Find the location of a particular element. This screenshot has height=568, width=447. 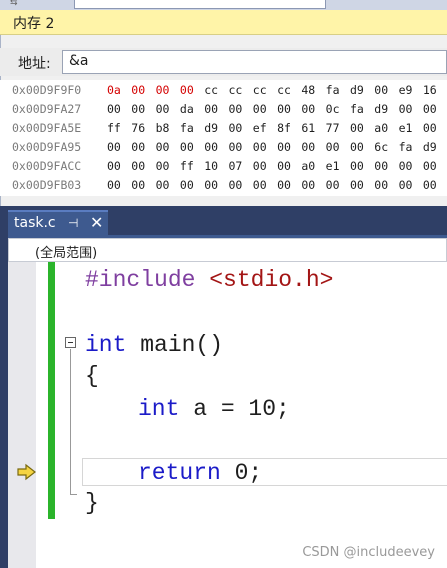

memory-row: 0x00D9FA27 000000da00000000000cfad9000000 is located at coordinates (223, 110).